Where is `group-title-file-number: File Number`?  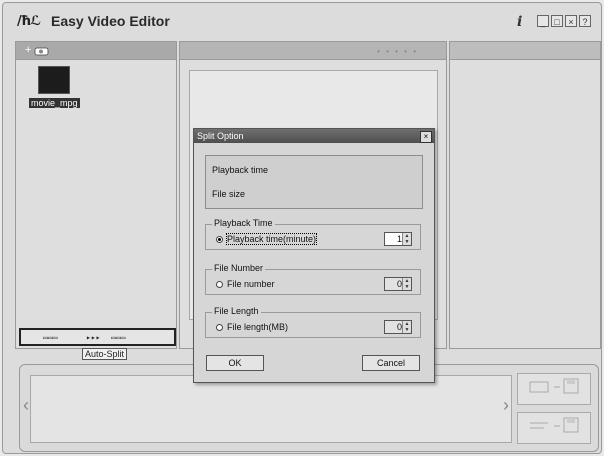
group-title-file-number: File Number is located at coordinates (239, 268).